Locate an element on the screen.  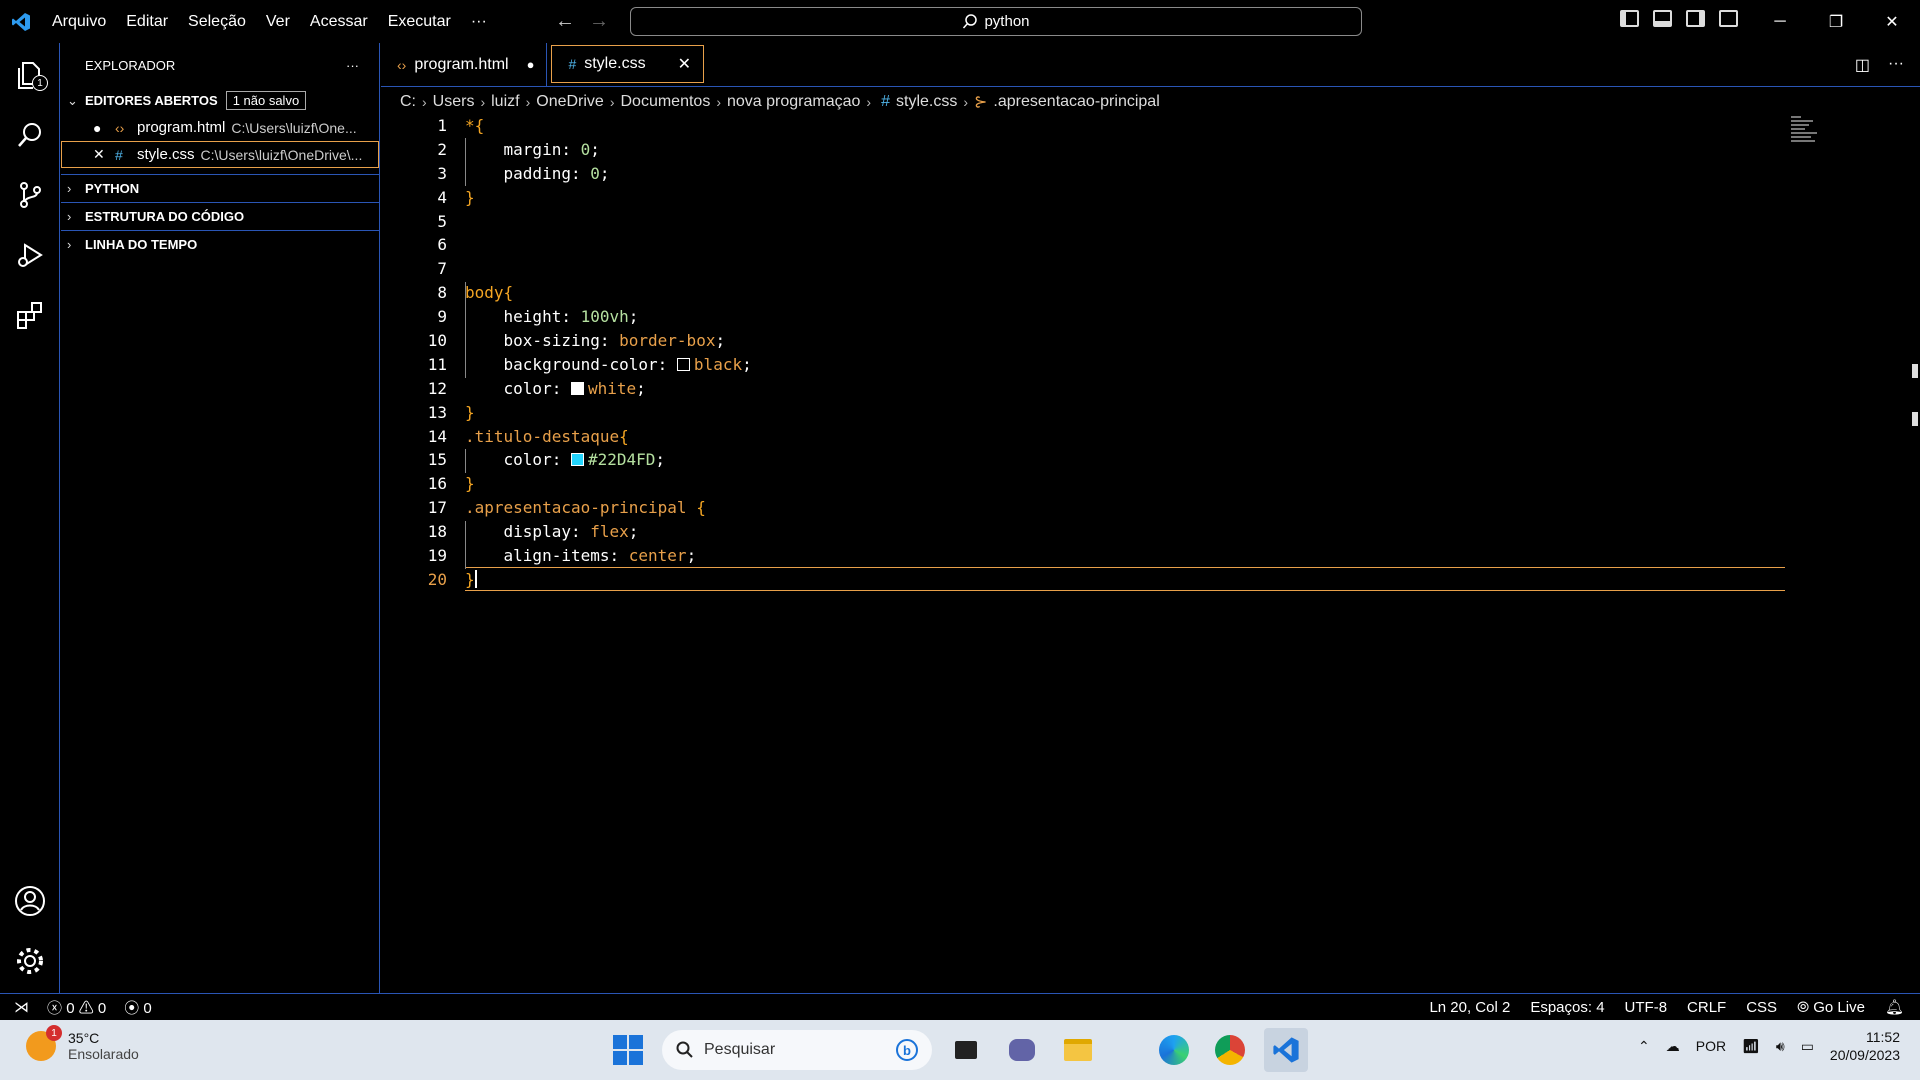
chrome-icon is located at coordinates (1230, 1050).